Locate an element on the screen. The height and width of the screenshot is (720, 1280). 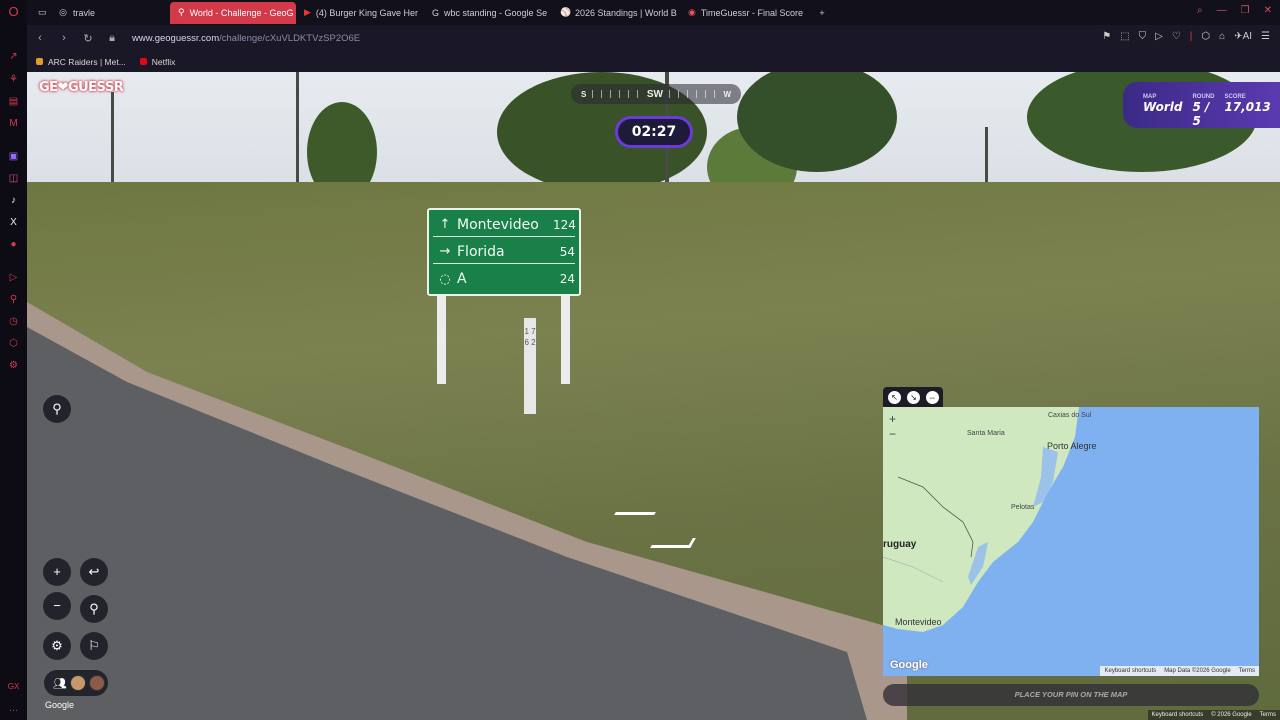
undo-arrow-icon: ↩ is located at coordinates (94, 571).